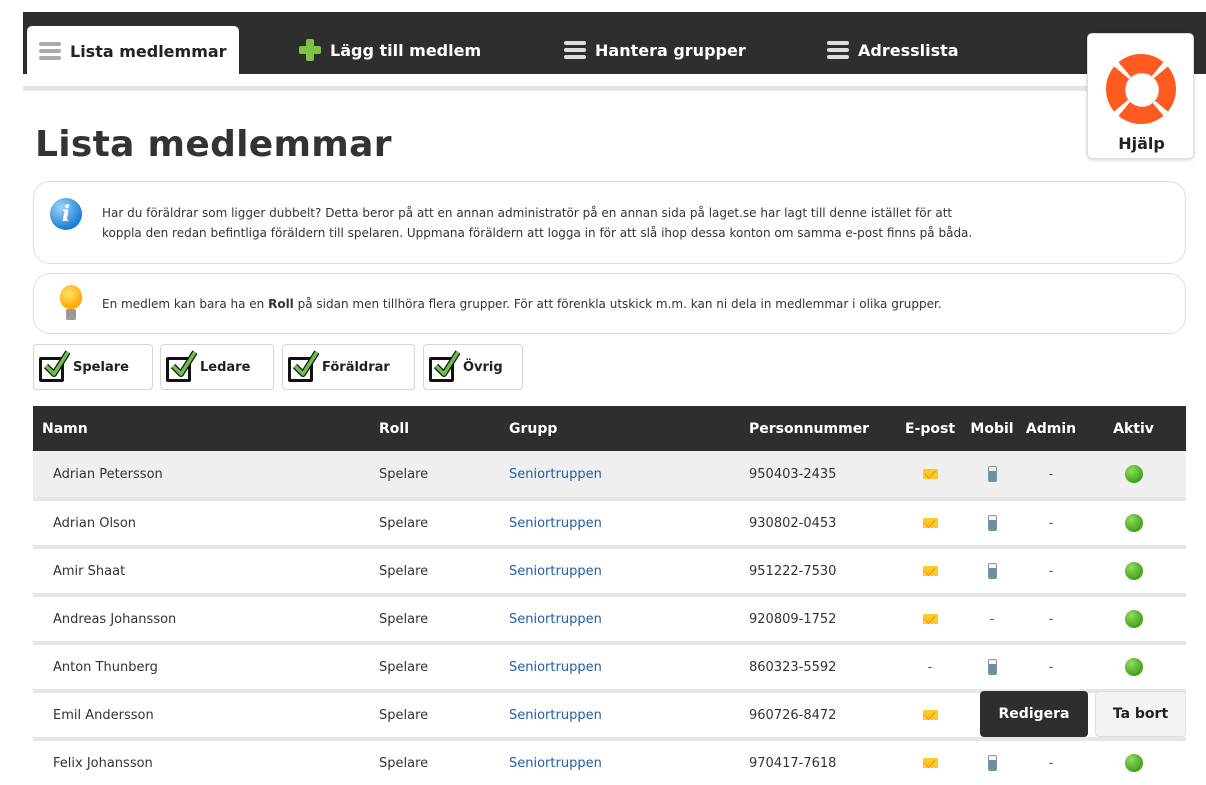 Image resolution: width=1206 pixels, height=785 pixels. What do you see at coordinates (1133, 428) in the screenshot?
I see `header-aktiv: Aktiv` at bounding box center [1133, 428].